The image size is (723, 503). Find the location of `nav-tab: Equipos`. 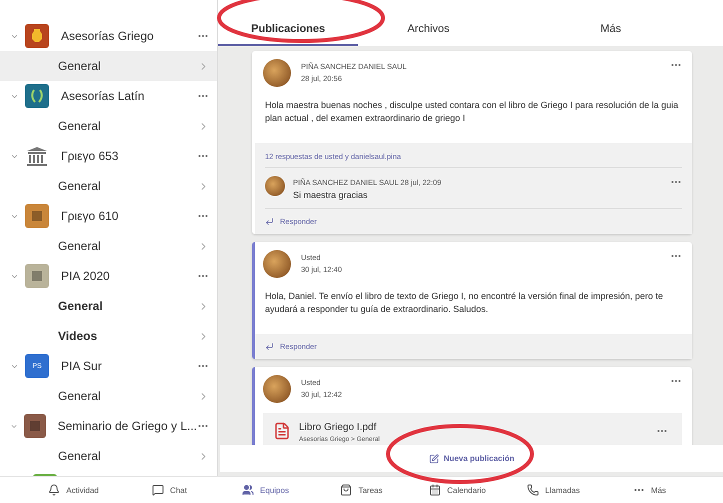

nav-tab: Equipos is located at coordinates (266, 490).